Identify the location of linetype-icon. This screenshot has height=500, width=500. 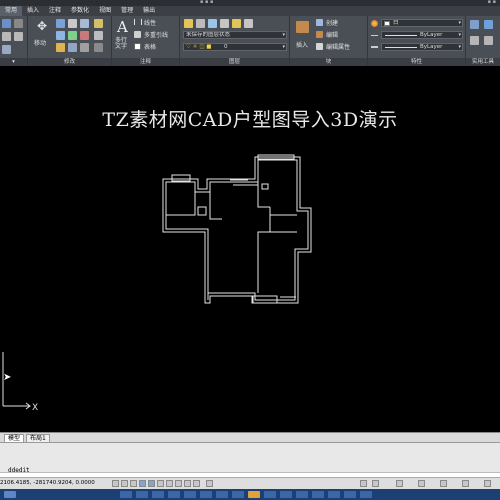
(374, 35).